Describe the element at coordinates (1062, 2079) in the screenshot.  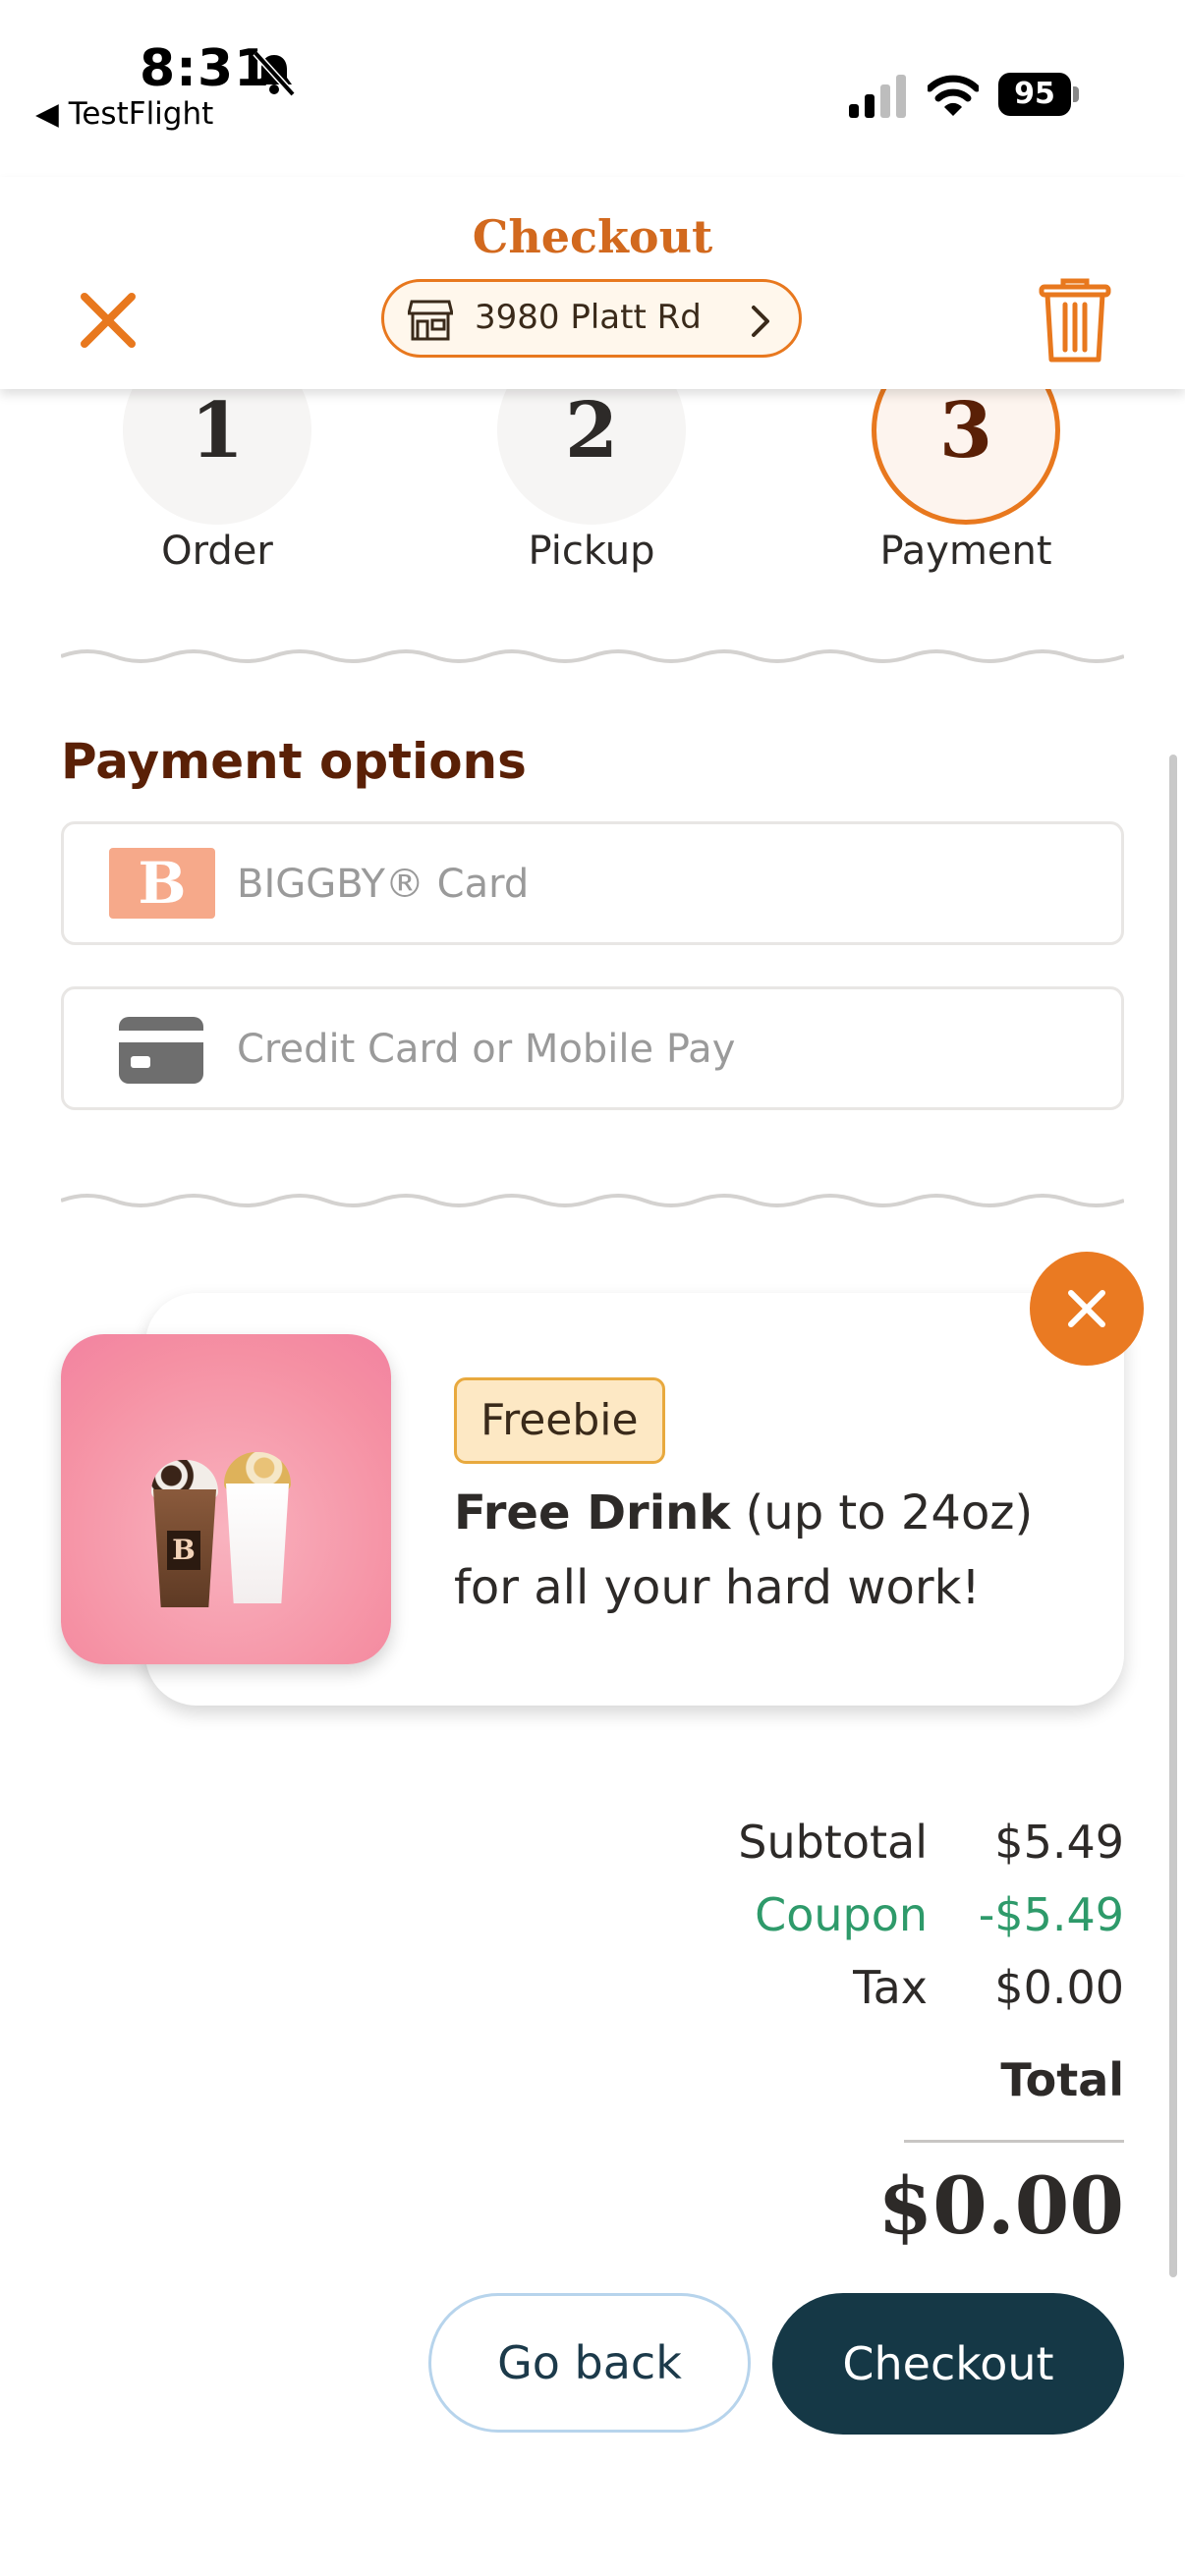
I see `total-label: Total` at that location.